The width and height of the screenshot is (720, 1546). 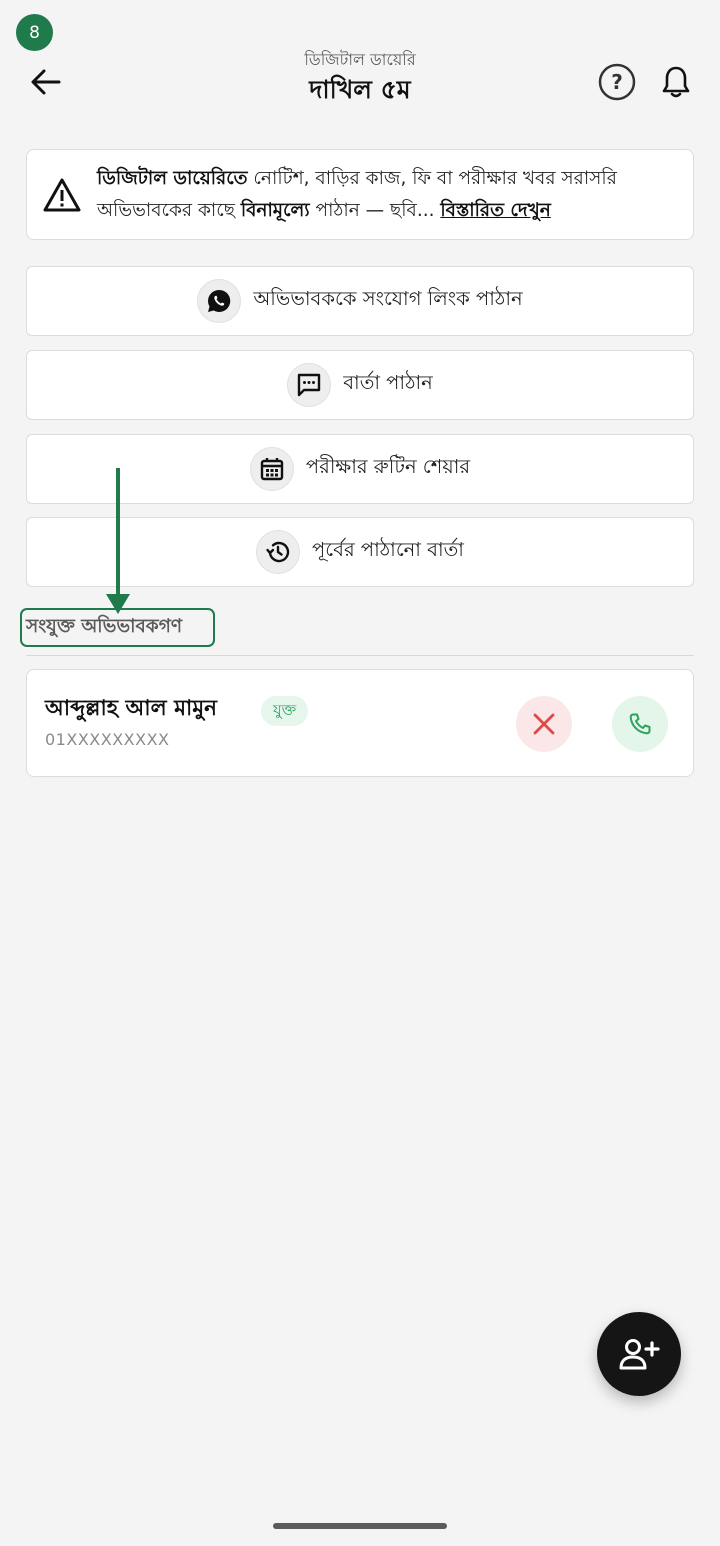 I want to click on whatsapp-icon, so click(x=219, y=300).